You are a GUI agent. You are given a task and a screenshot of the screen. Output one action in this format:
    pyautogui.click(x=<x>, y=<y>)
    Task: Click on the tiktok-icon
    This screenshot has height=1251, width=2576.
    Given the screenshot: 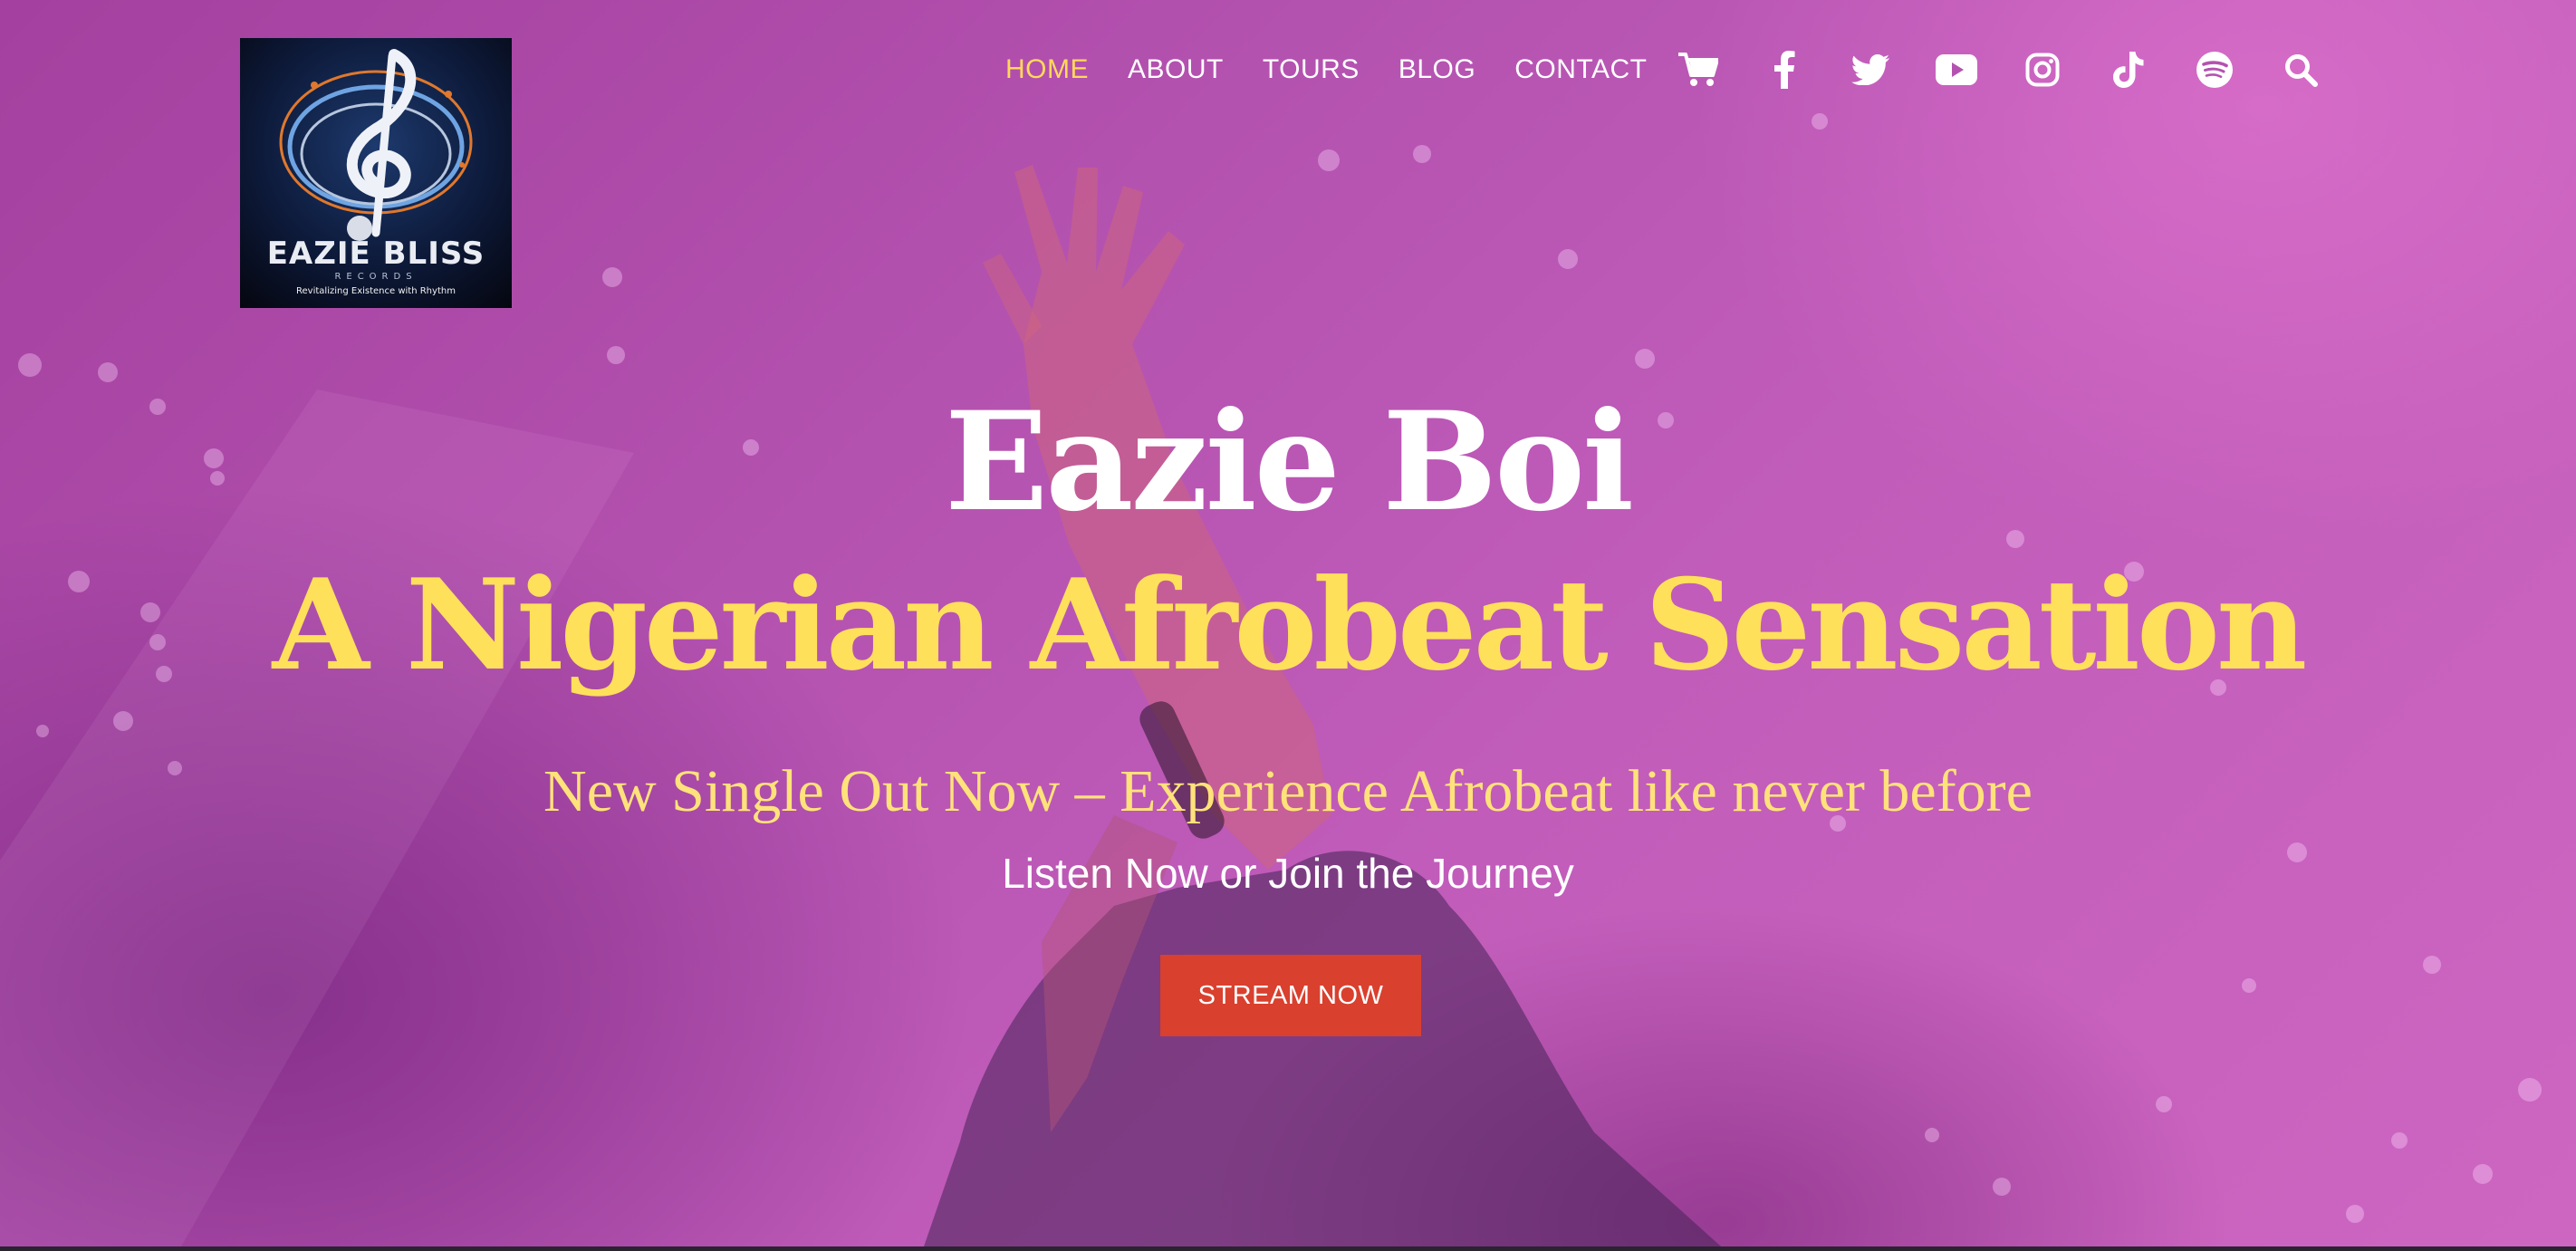 What is the action you would take?
    pyautogui.click(x=2128, y=70)
    